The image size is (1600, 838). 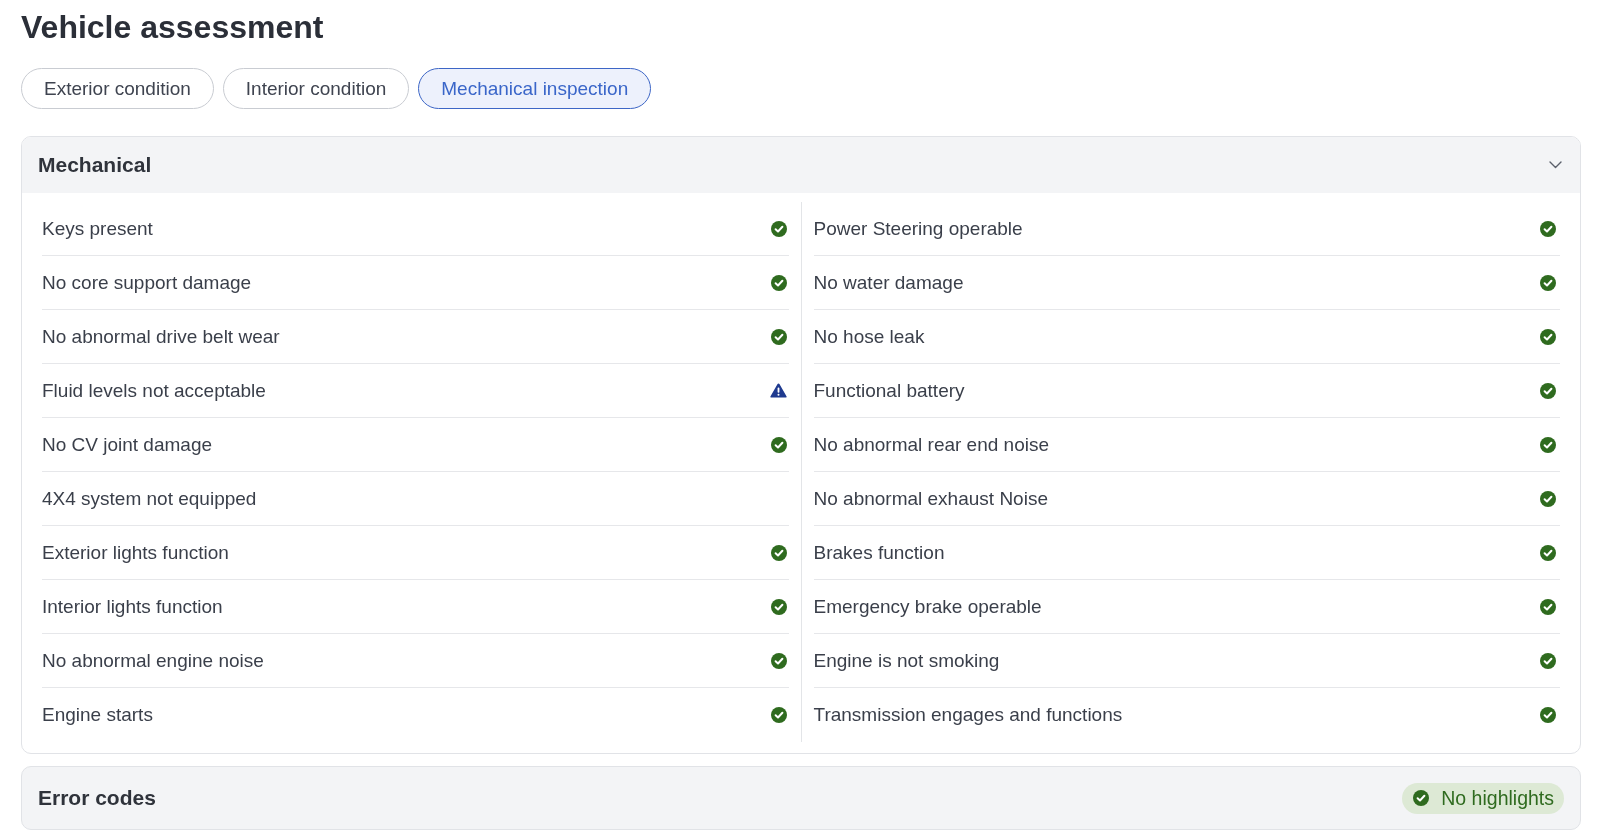 What do you see at coordinates (97, 228) in the screenshot?
I see `checklist-item: Keys present` at bounding box center [97, 228].